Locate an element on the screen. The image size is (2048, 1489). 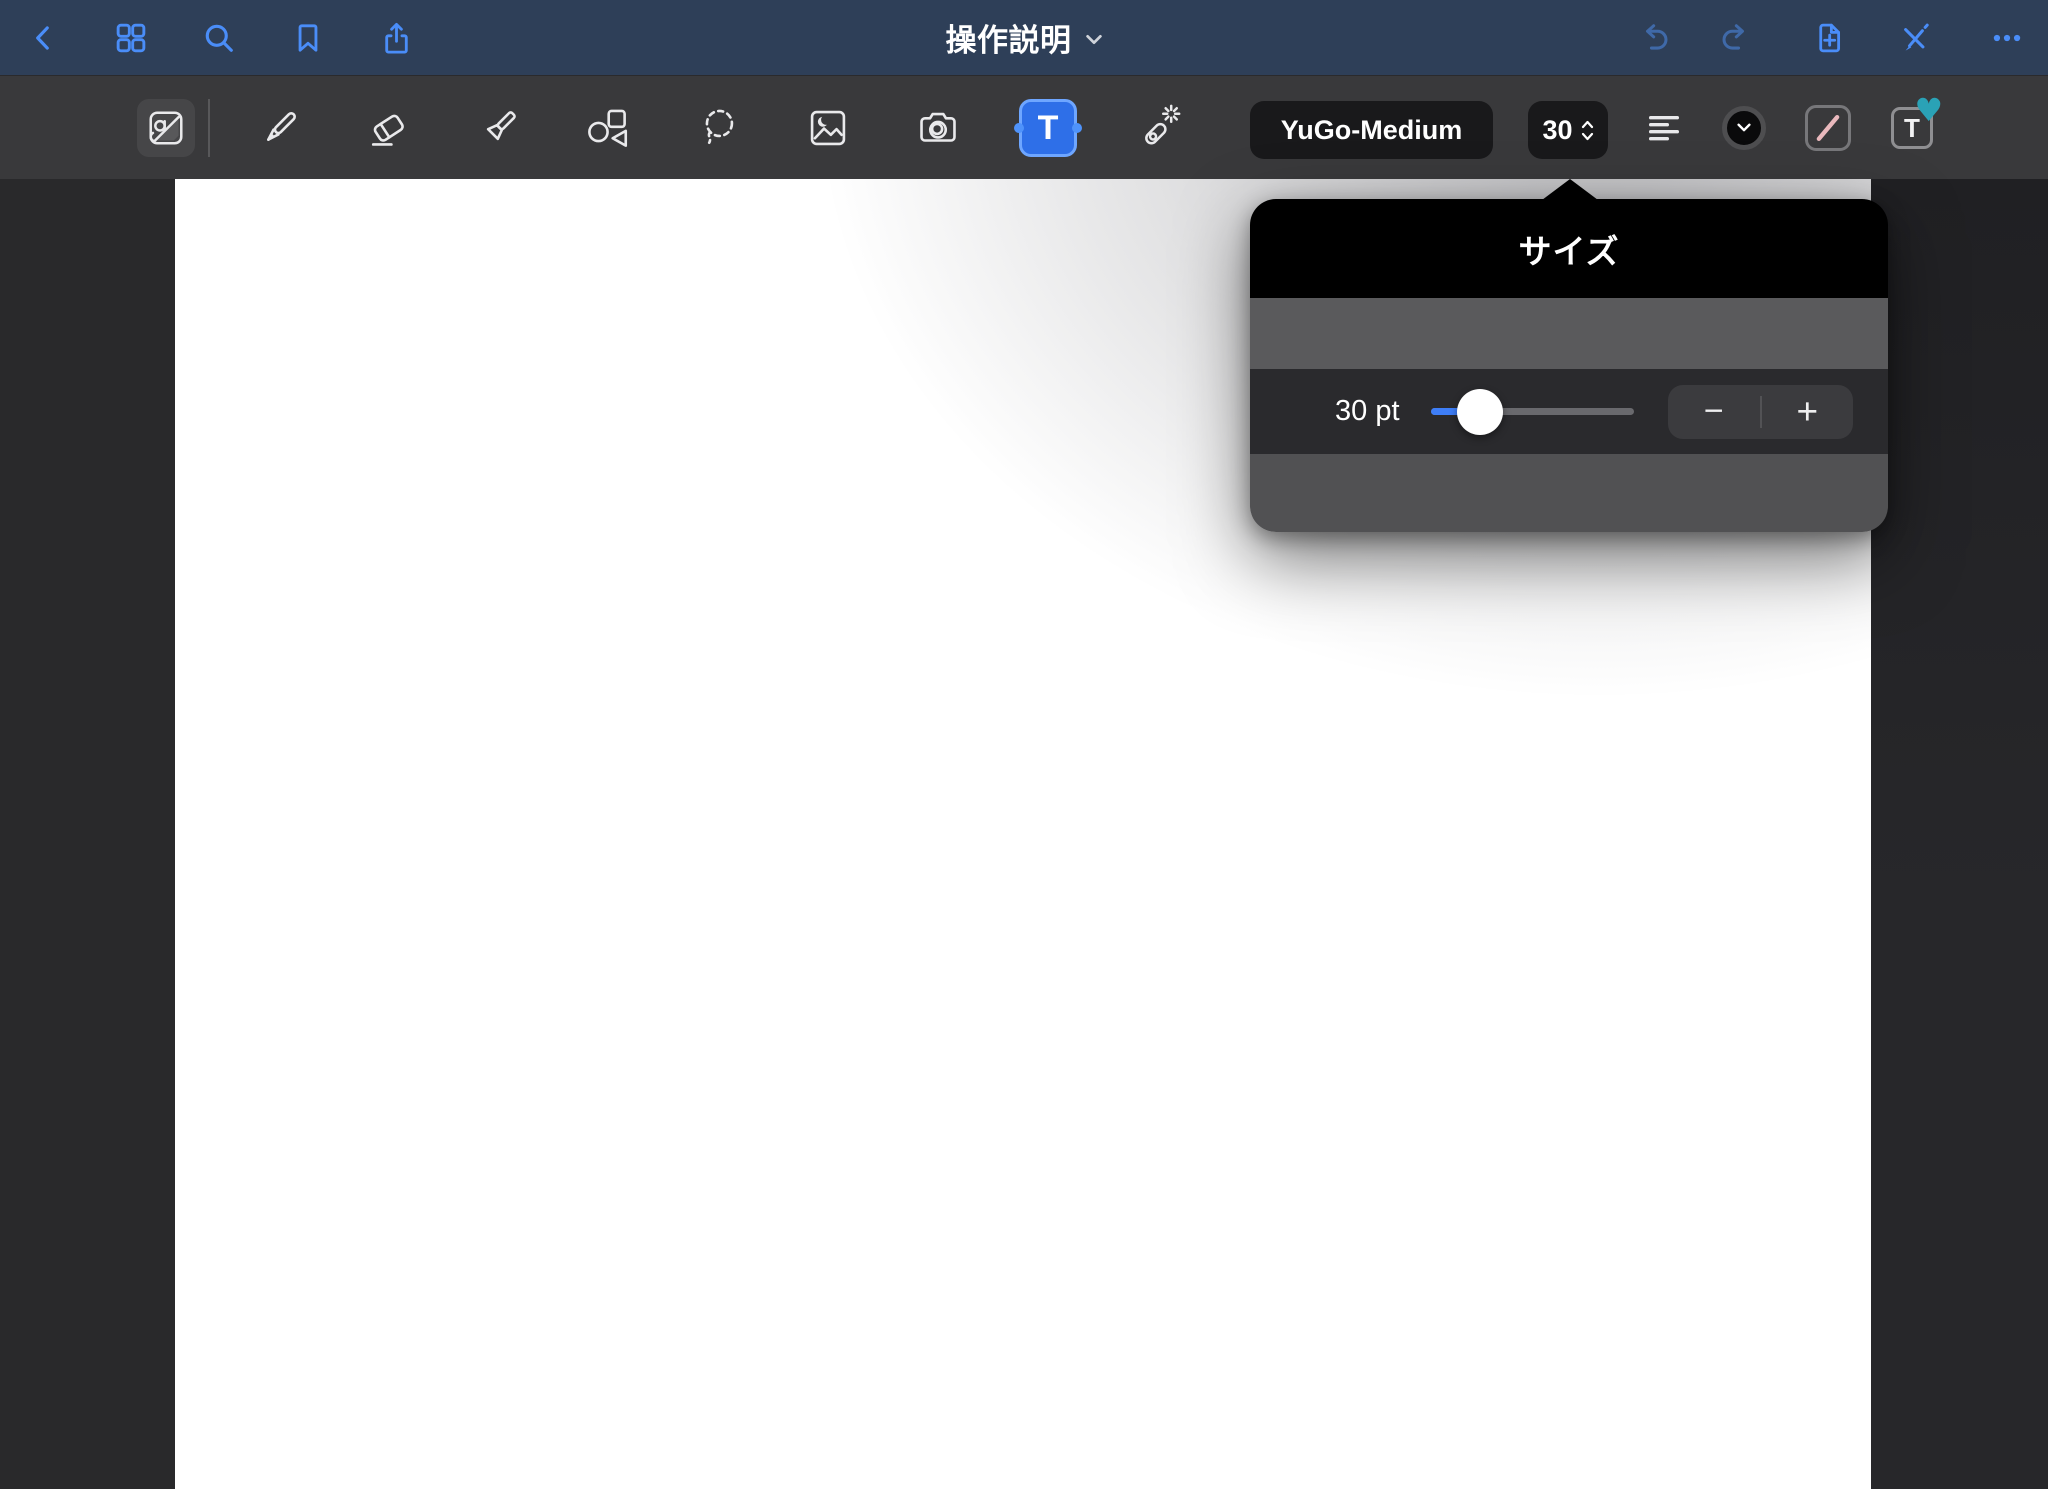
popover-row-bottom is located at coordinates (1569, 493).